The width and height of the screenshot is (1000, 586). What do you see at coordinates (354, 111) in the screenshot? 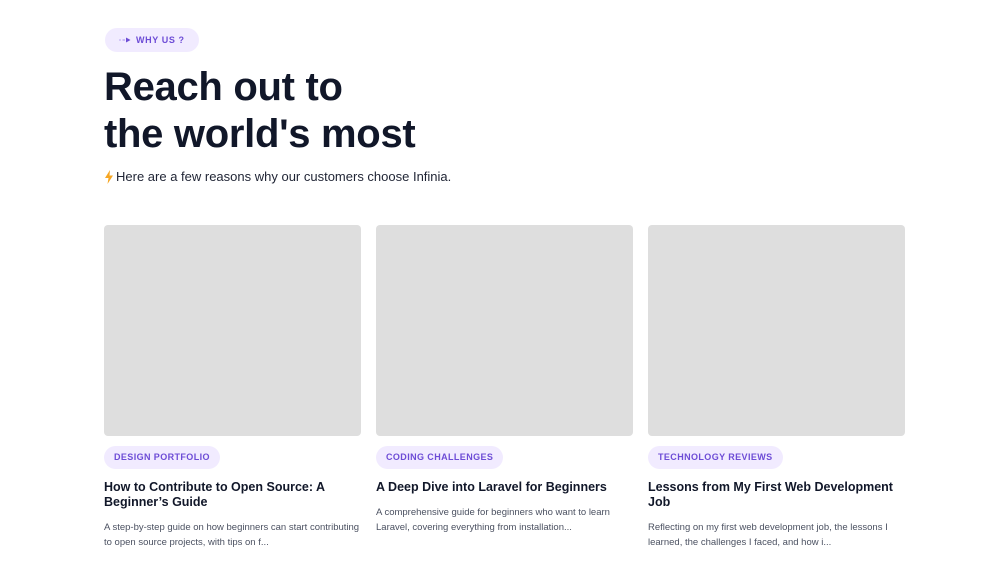
I see `hero-title: Reach out to the world's most` at bounding box center [354, 111].